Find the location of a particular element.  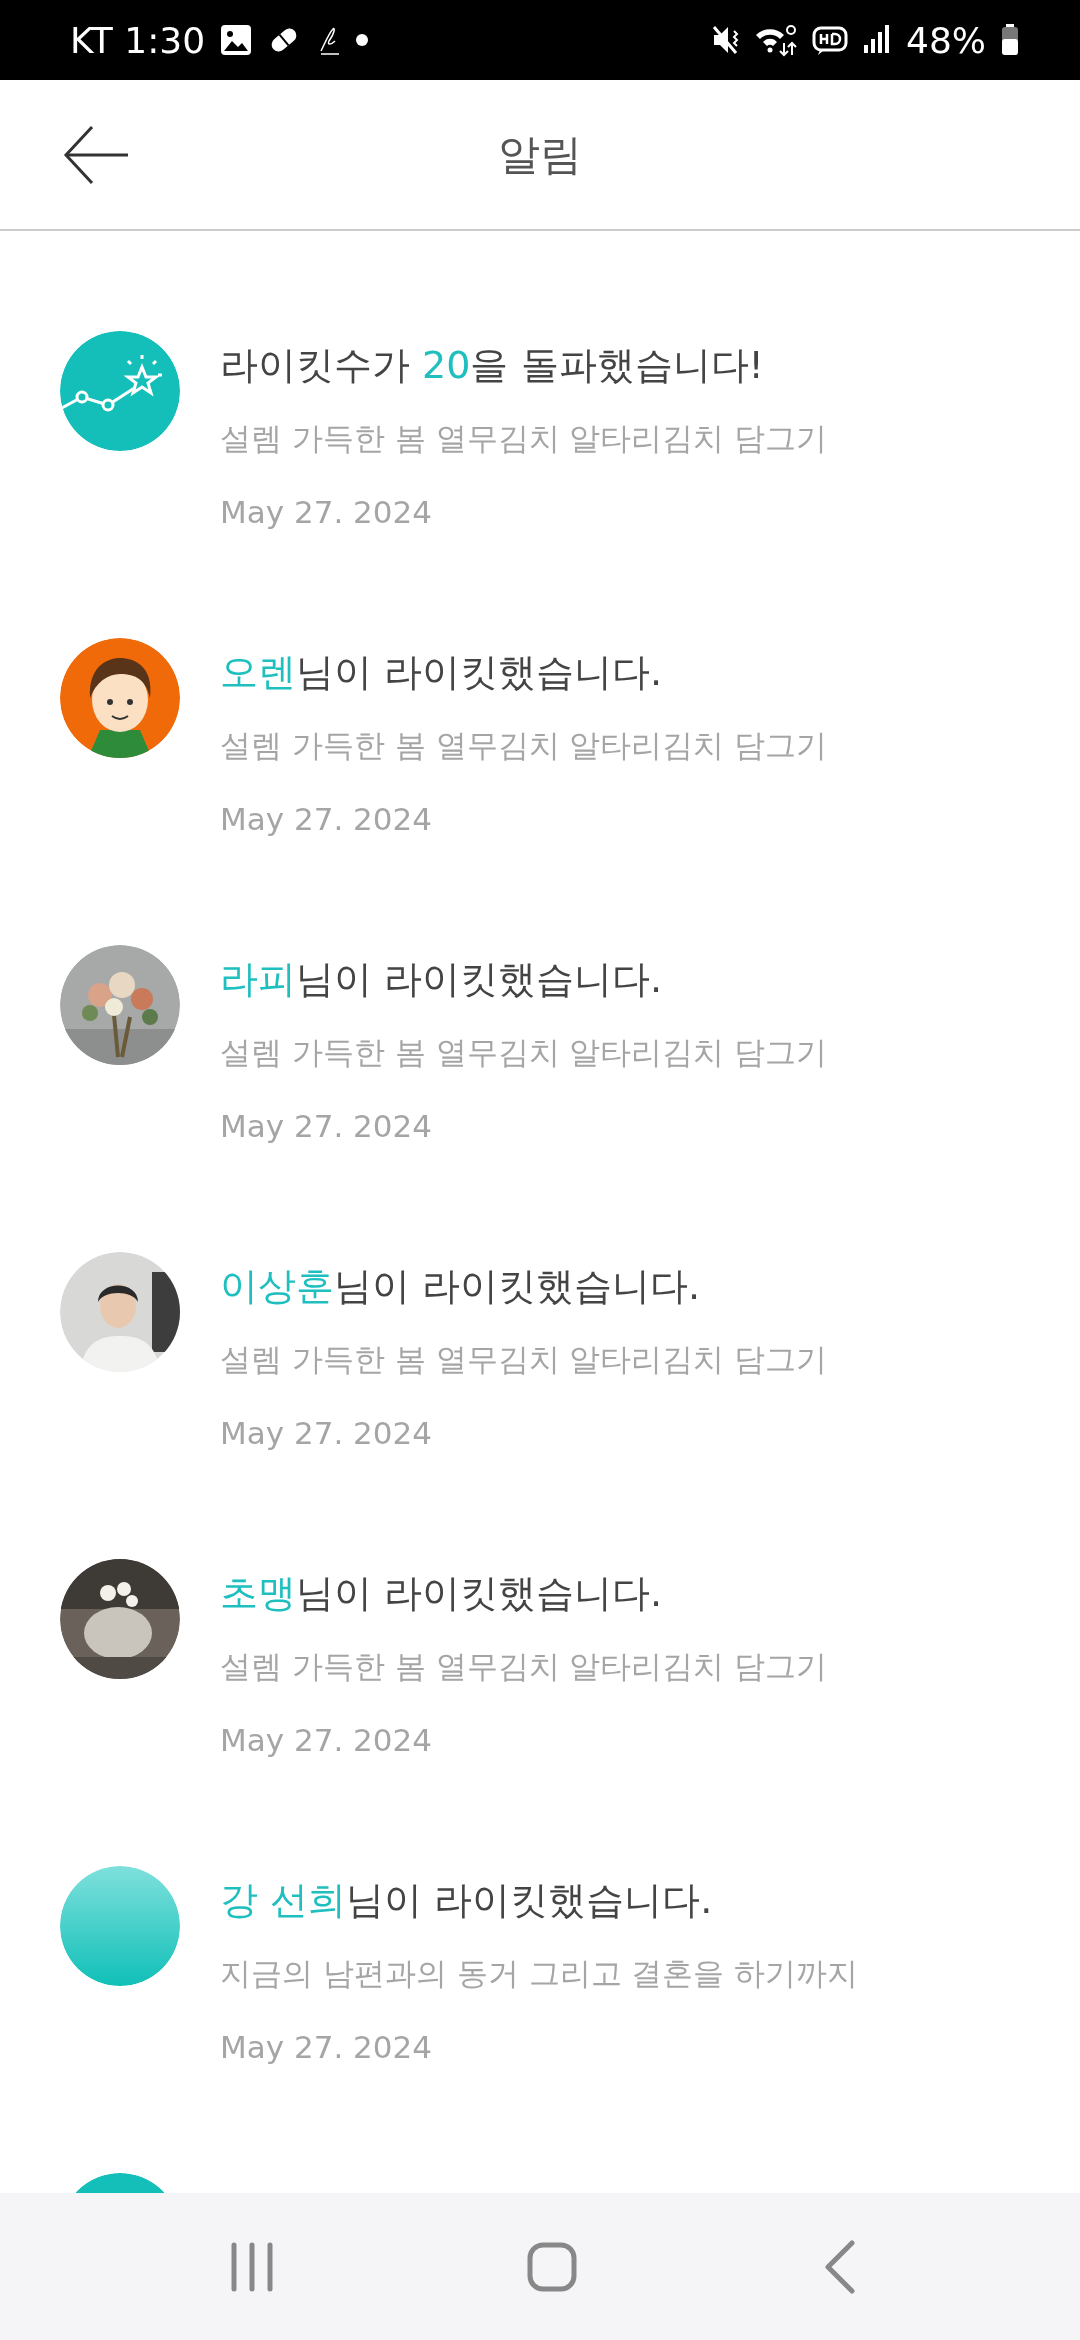

avatar-icon is located at coordinates (120, 1926).